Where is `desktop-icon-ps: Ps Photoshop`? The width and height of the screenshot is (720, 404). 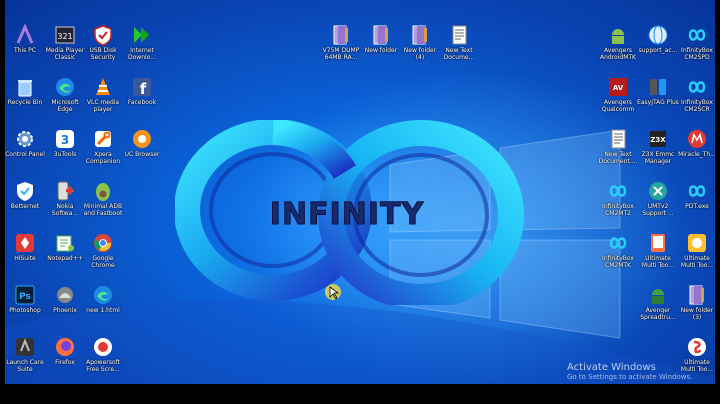
desktop-icon-ps: Ps Photoshop is located at coordinates (25, 299).